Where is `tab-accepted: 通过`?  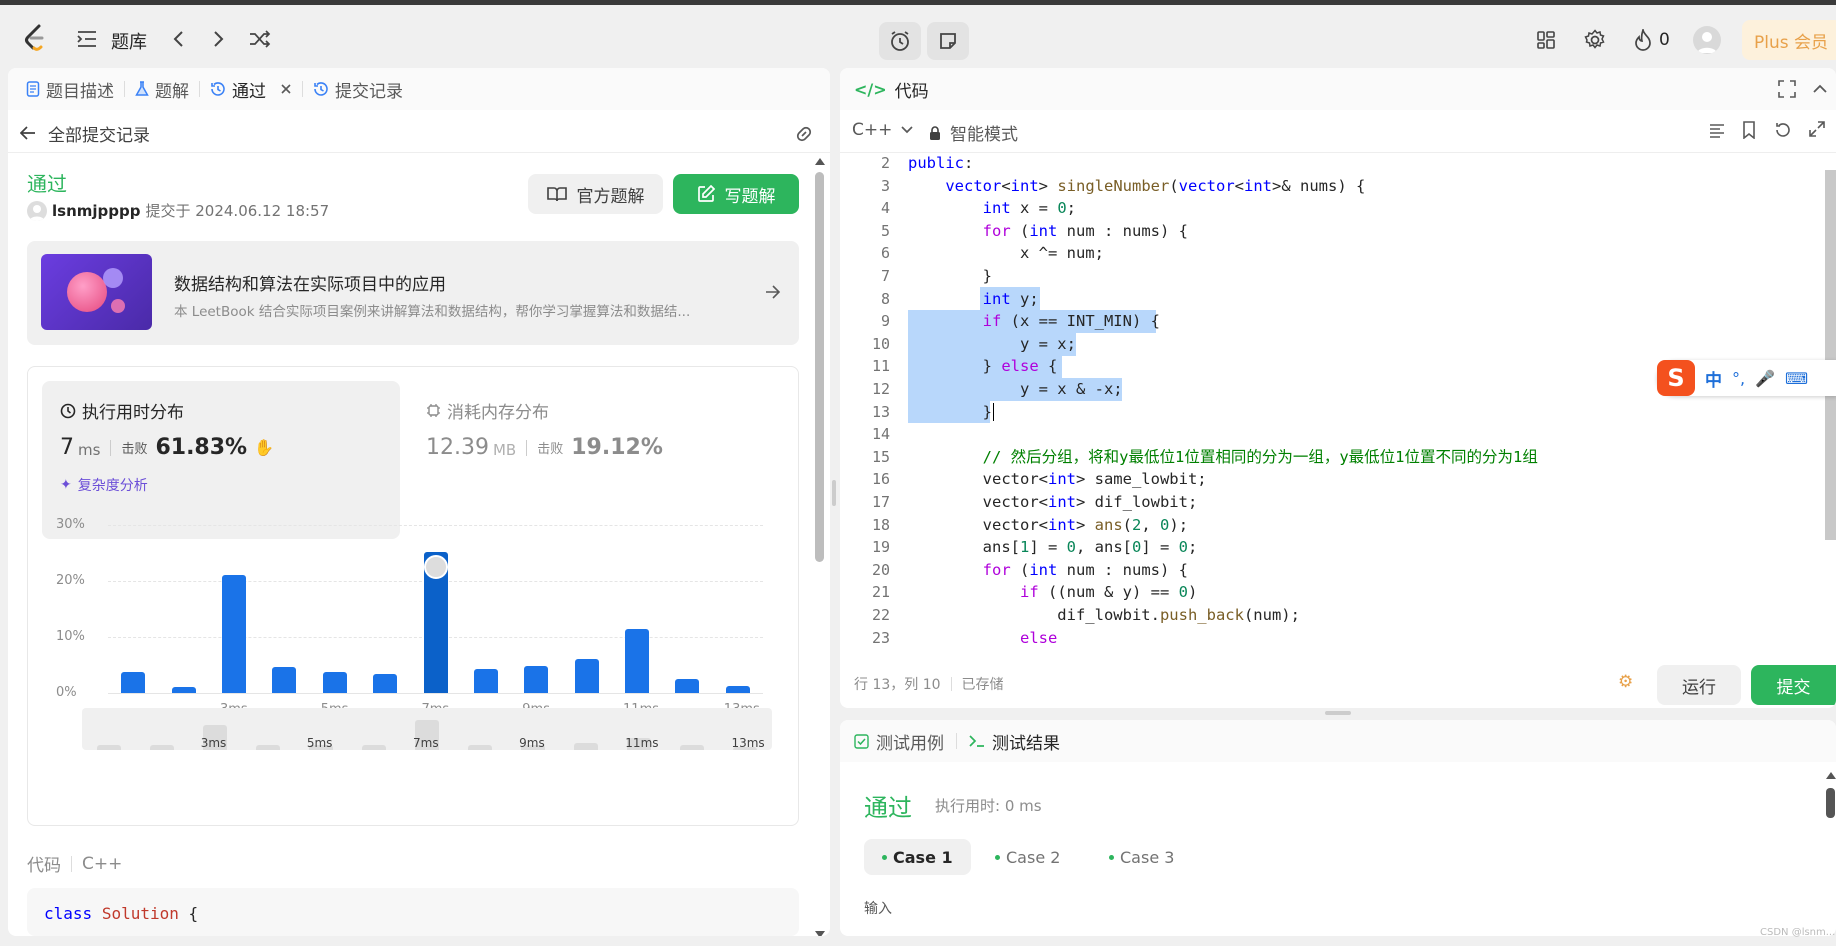 tab-accepted: 通过 is located at coordinates (251, 89).